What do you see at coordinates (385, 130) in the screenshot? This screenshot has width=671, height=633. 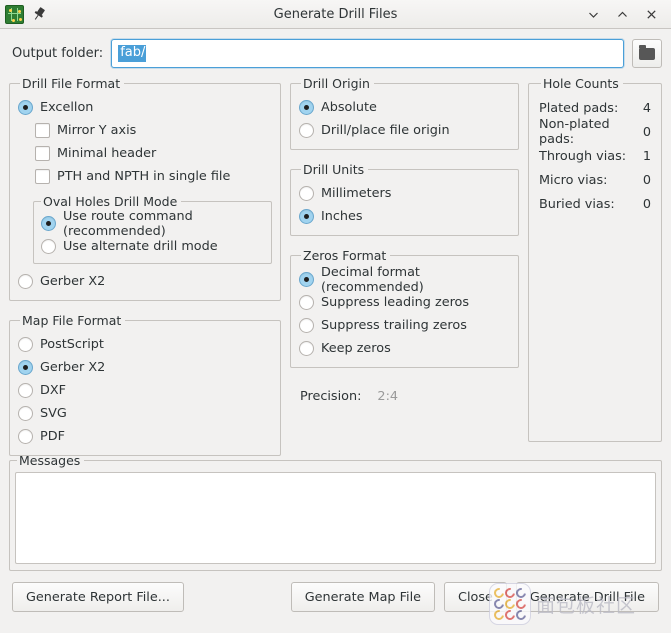 I see `radio-origin-drill-place-file-label: Drill/place file origin` at bounding box center [385, 130].